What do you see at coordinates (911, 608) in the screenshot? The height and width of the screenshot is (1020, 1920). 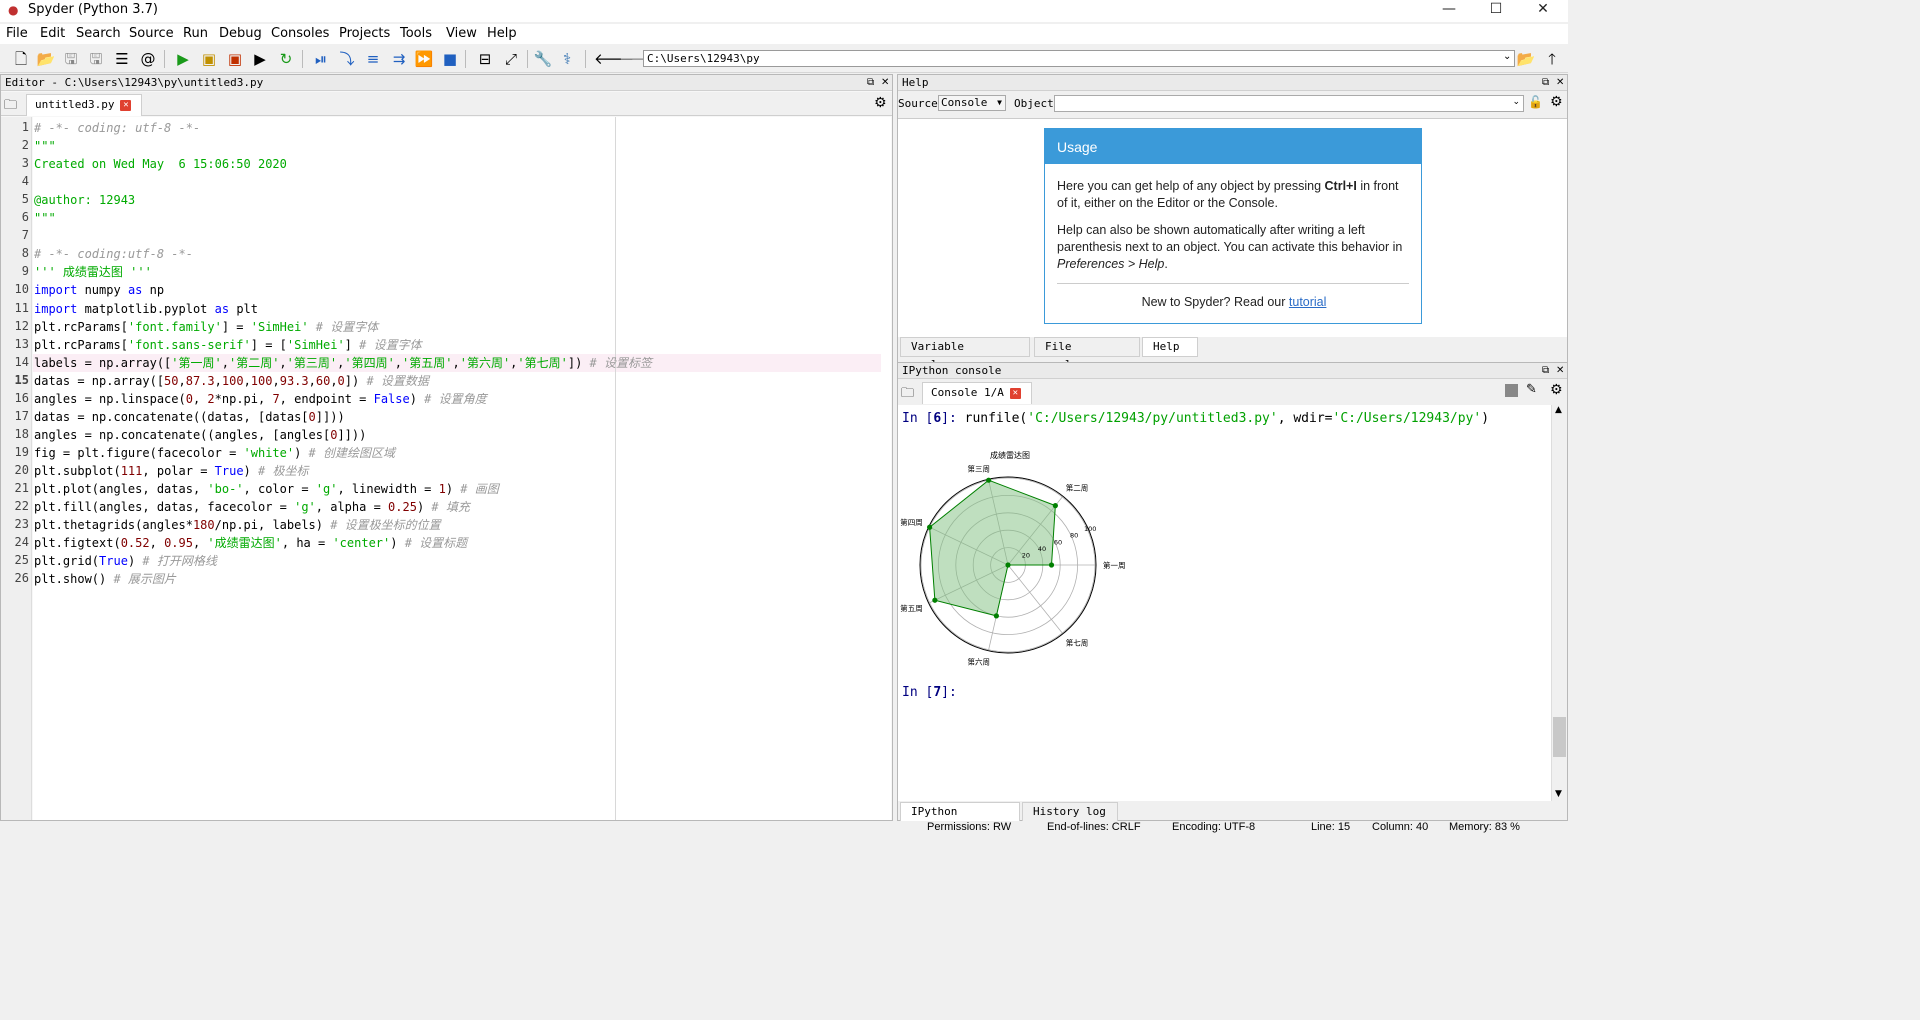 I see `category-label: 第五周` at bounding box center [911, 608].